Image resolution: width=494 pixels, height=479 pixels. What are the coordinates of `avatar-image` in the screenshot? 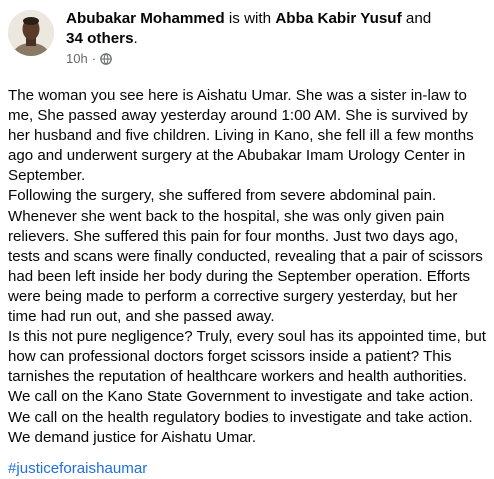 It's located at (31, 33).